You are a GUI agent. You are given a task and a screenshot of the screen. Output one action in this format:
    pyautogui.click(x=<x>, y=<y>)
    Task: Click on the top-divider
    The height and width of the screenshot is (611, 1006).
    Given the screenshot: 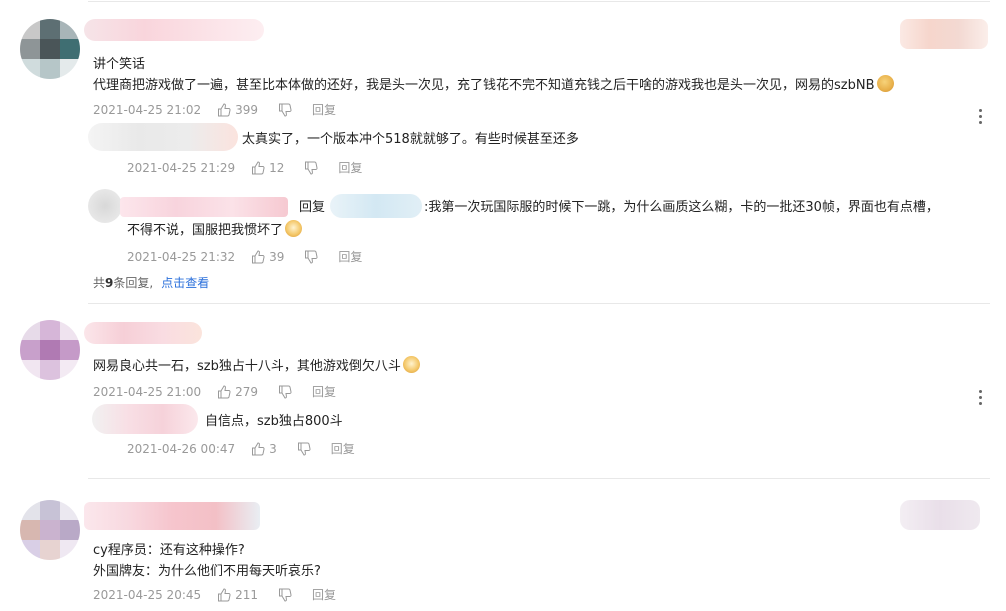 What is the action you would take?
    pyautogui.click(x=539, y=1)
    